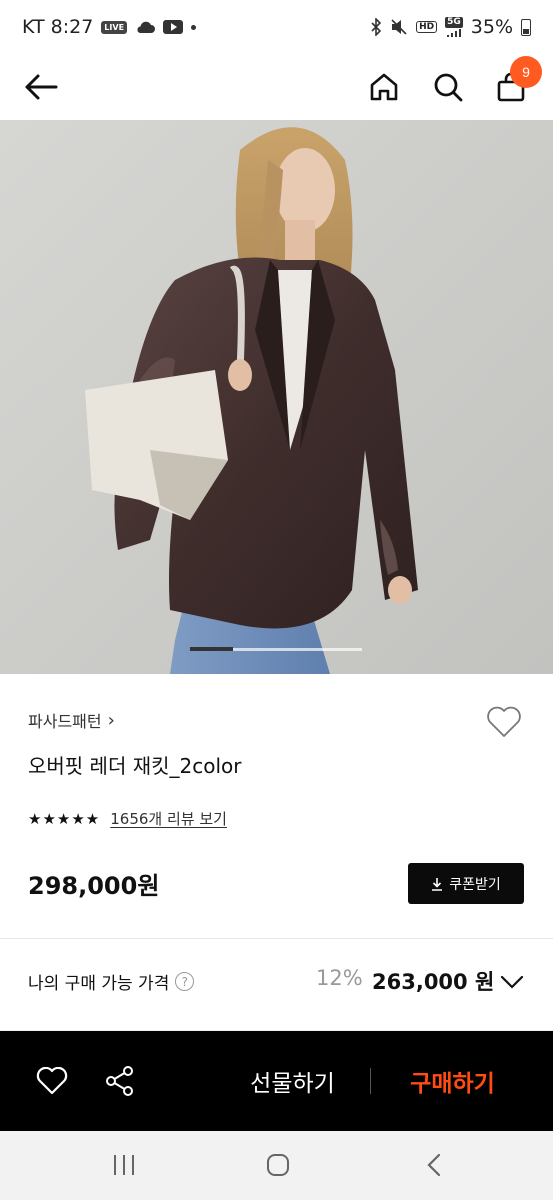 The width and height of the screenshot is (553, 1200). I want to click on coupon-label: 쿠폰받기, so click(475, 884).